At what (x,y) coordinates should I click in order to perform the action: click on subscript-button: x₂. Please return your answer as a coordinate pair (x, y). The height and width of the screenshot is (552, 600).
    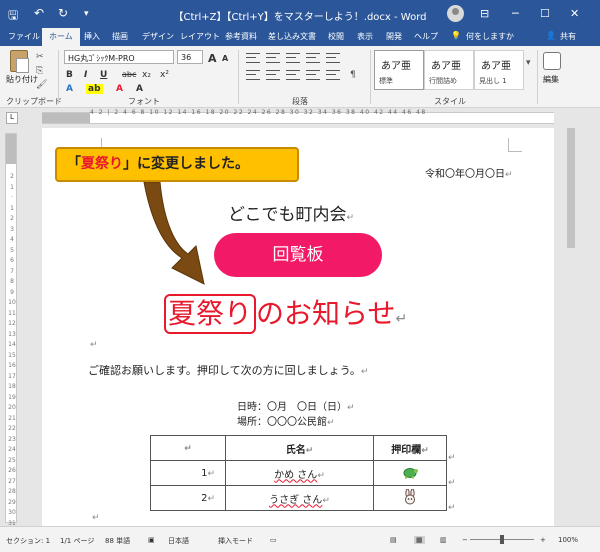
    Looking at the image, I should click on (146, 75).